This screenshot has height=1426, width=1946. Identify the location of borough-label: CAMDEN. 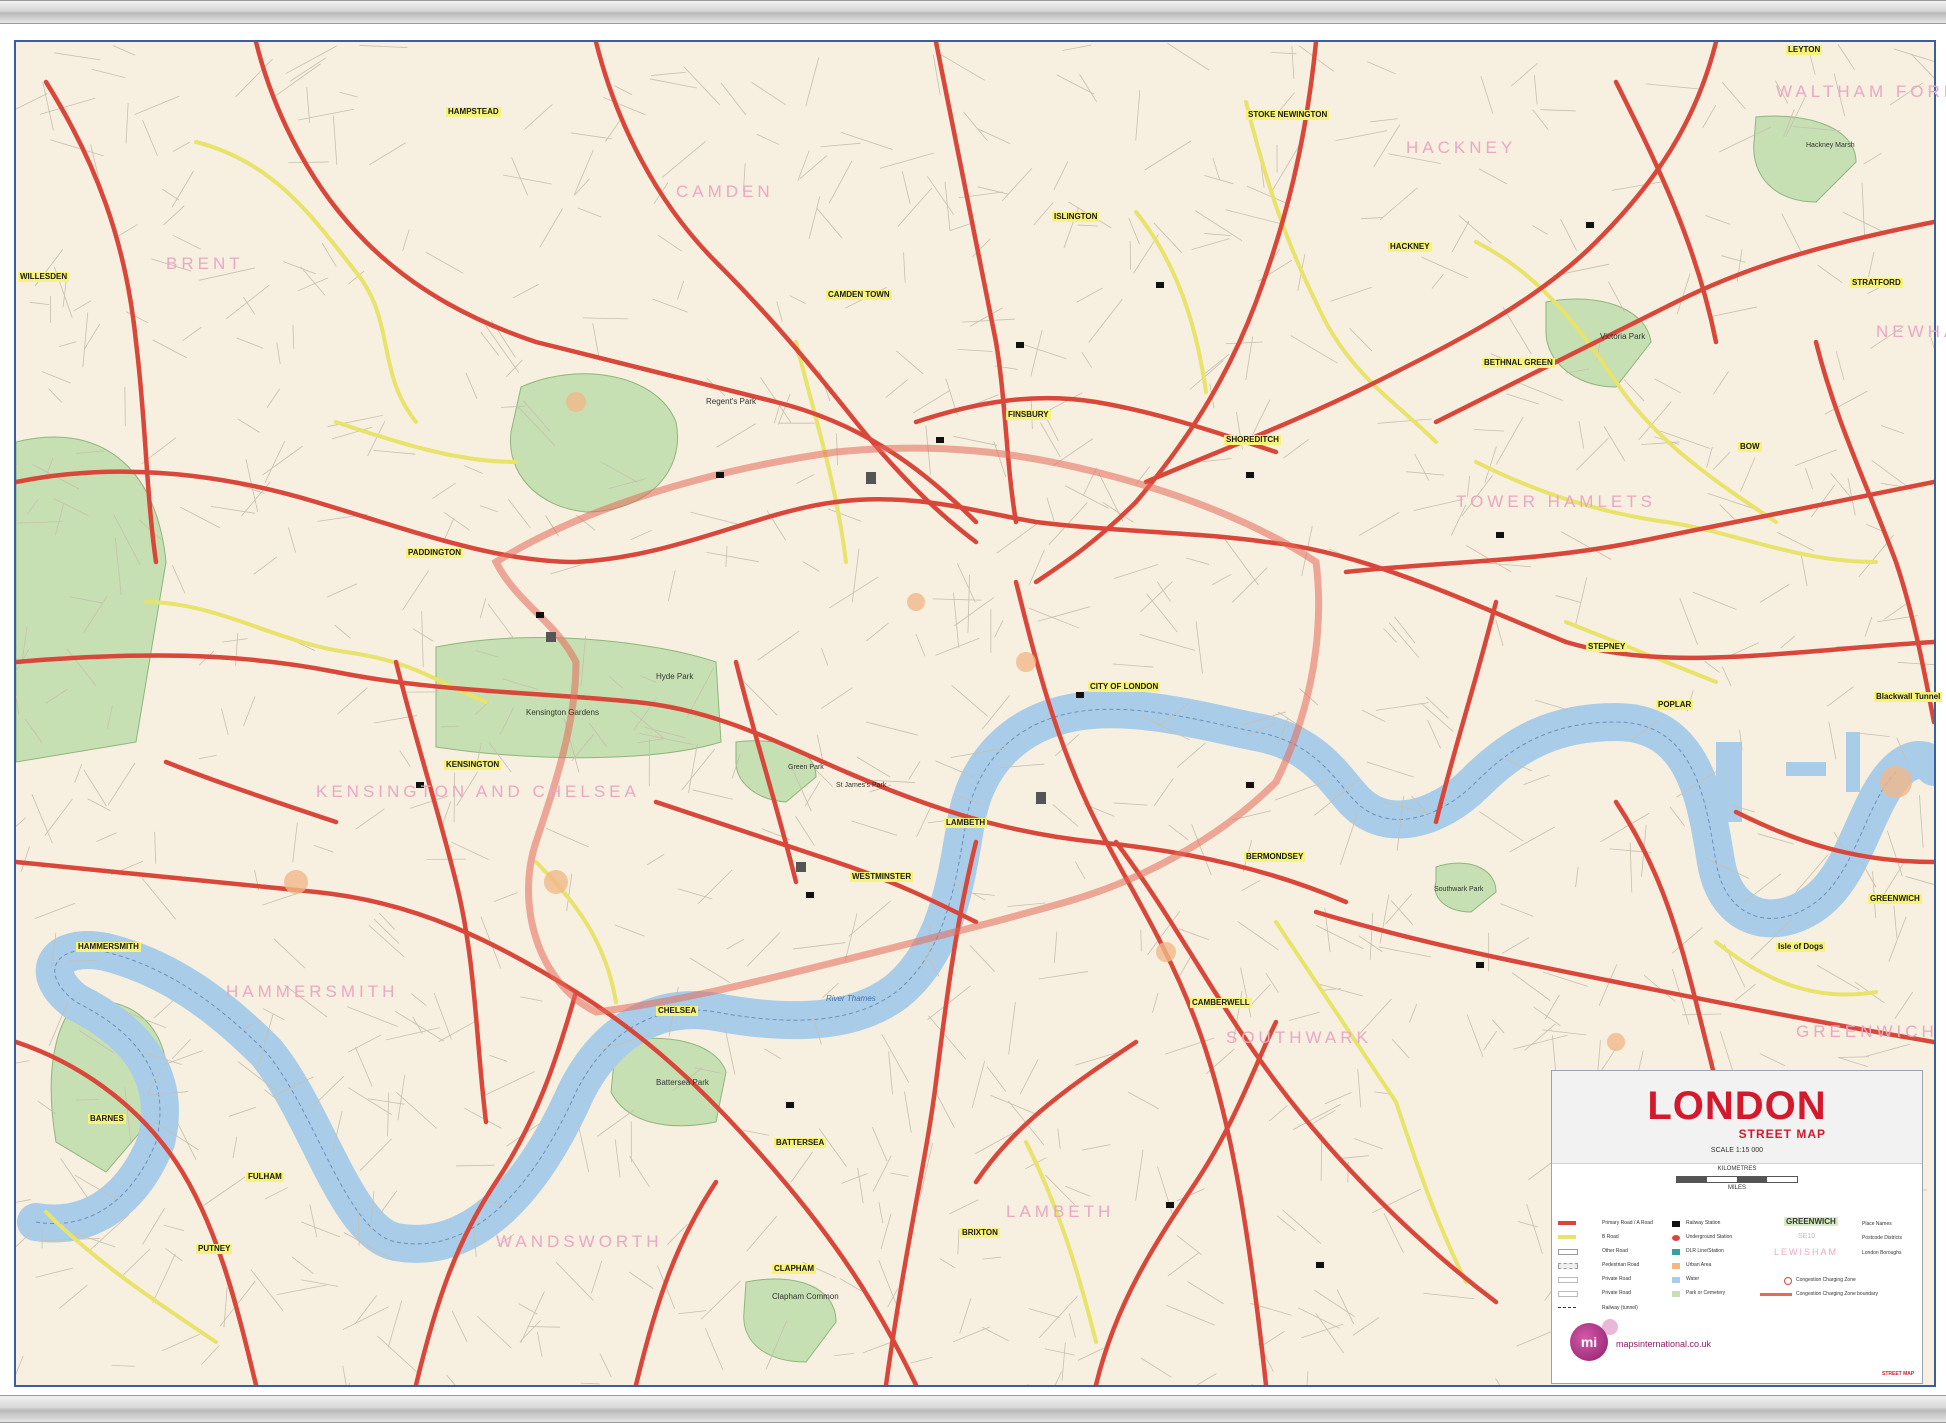
(725, 191).